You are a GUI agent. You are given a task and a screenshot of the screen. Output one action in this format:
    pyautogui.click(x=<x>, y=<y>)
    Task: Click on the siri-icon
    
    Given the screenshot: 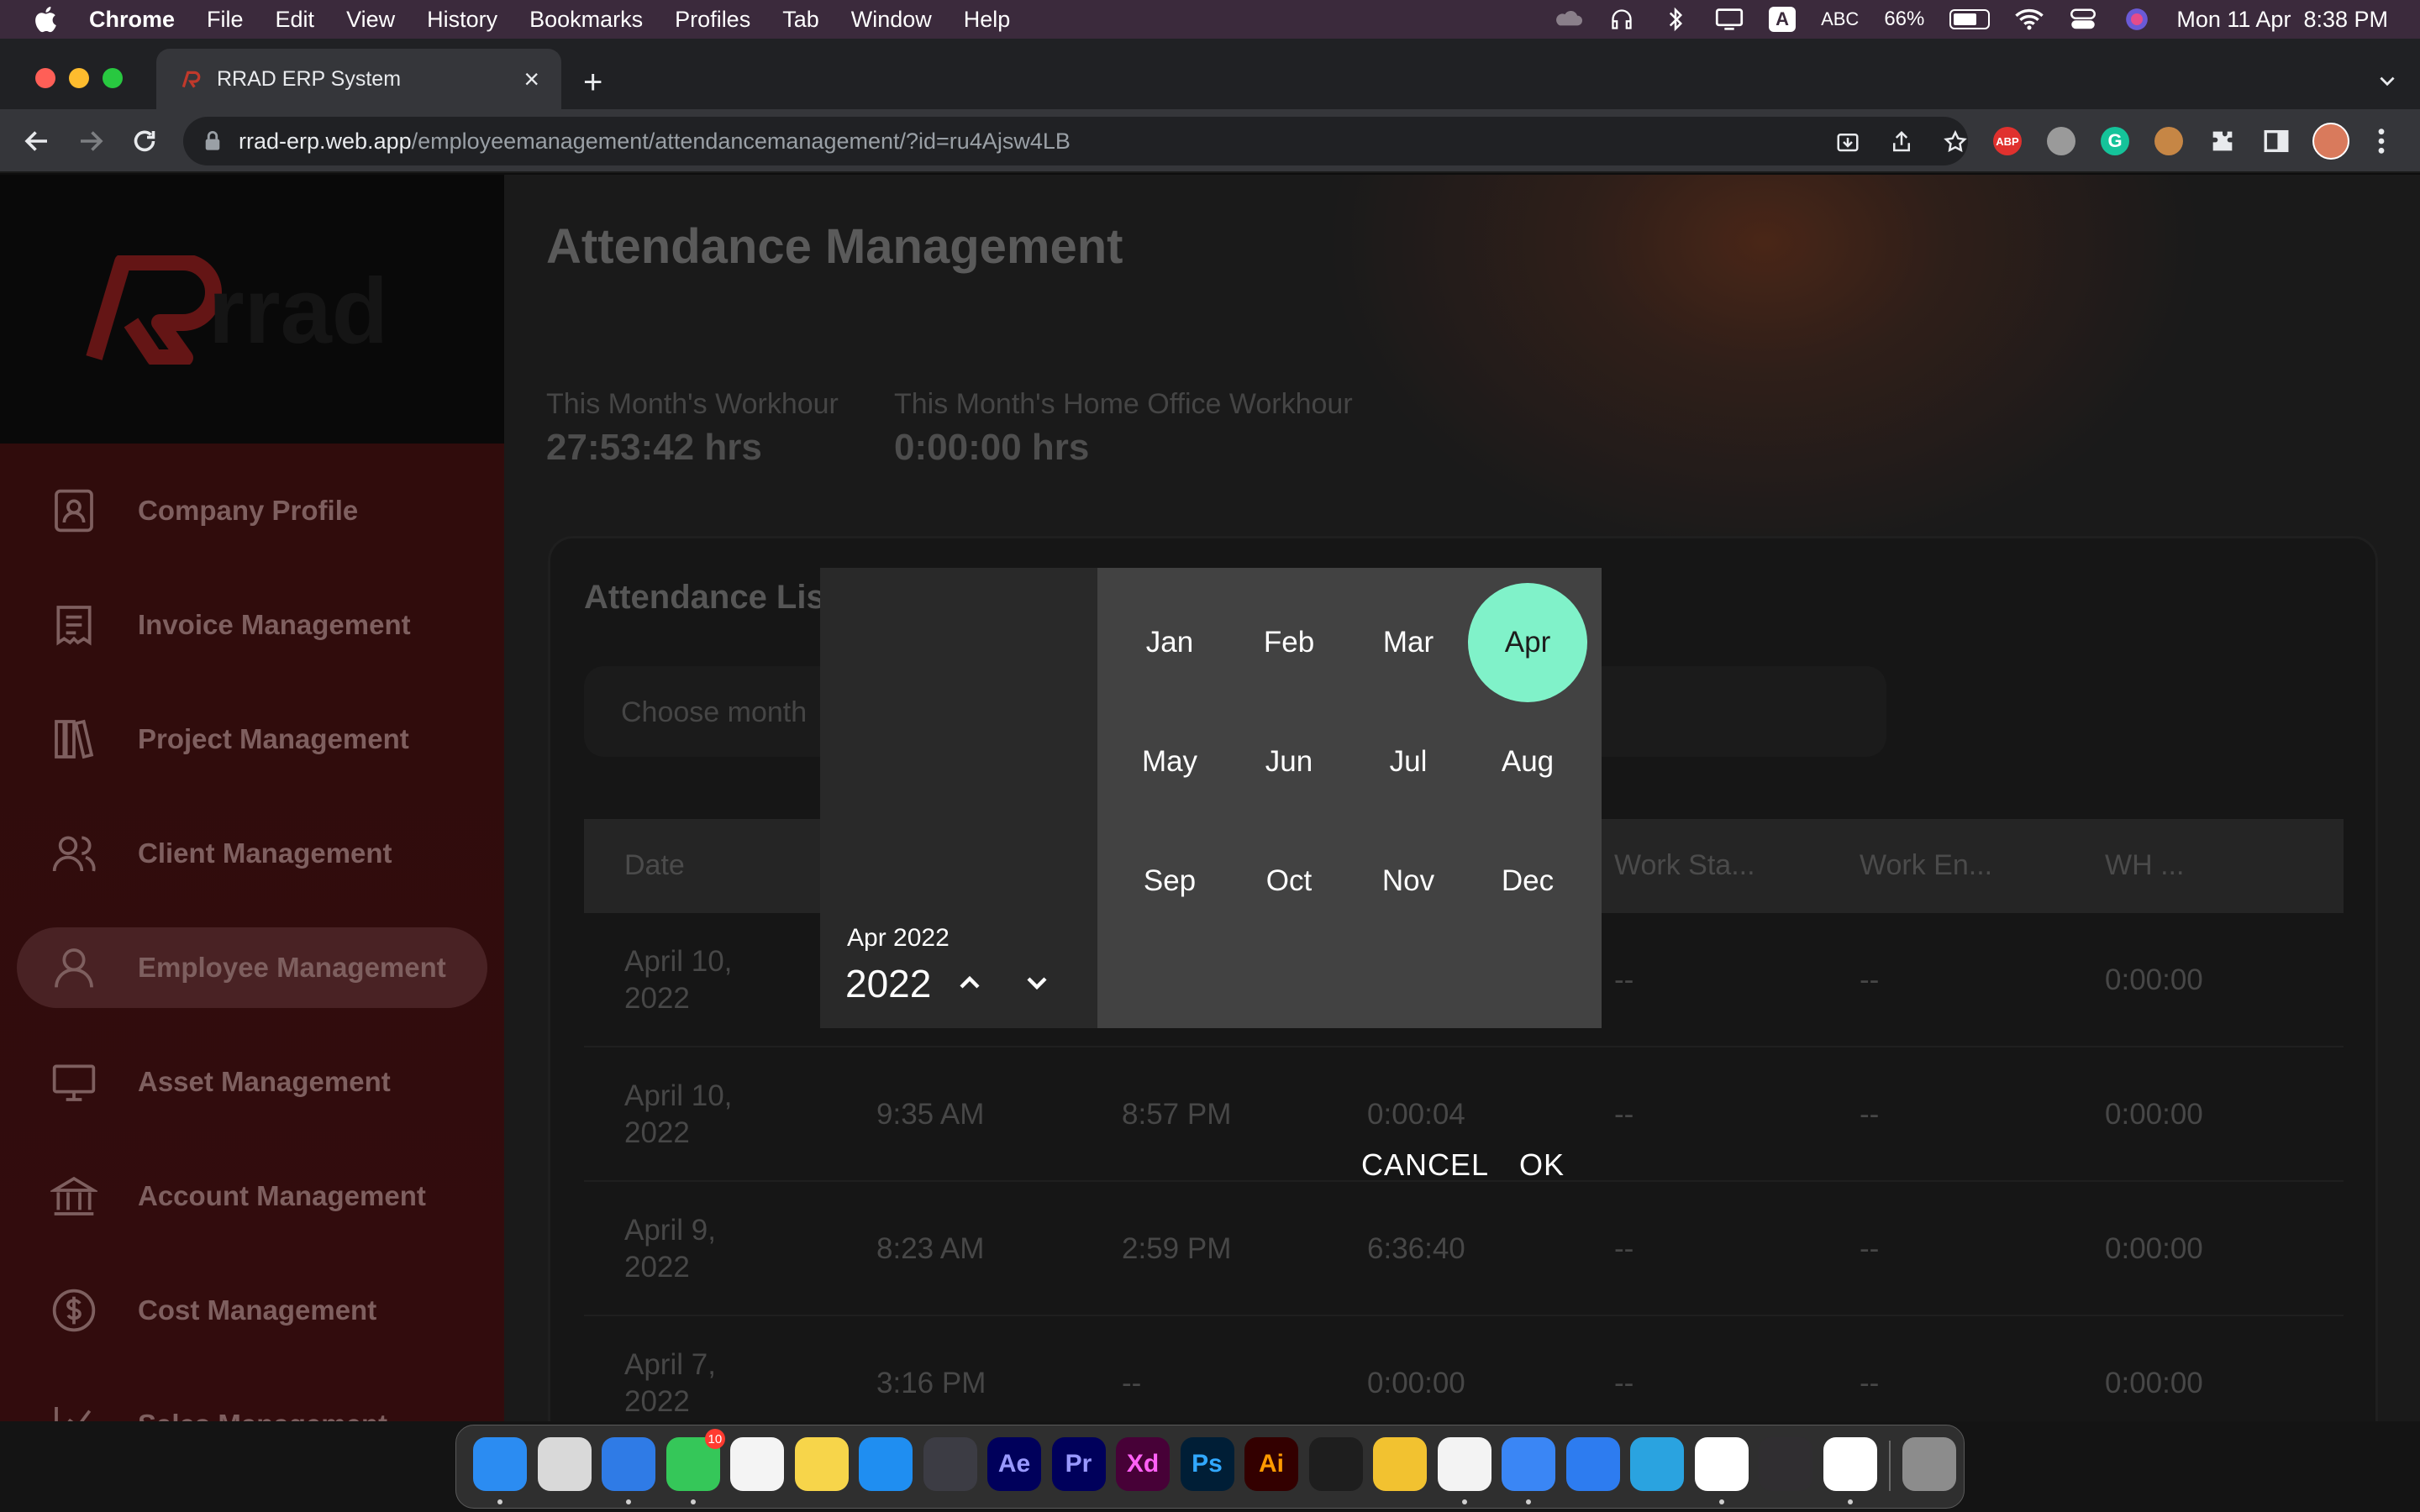 What is the action you would take?
    pyautogui.click(x=2137, y=19)
    